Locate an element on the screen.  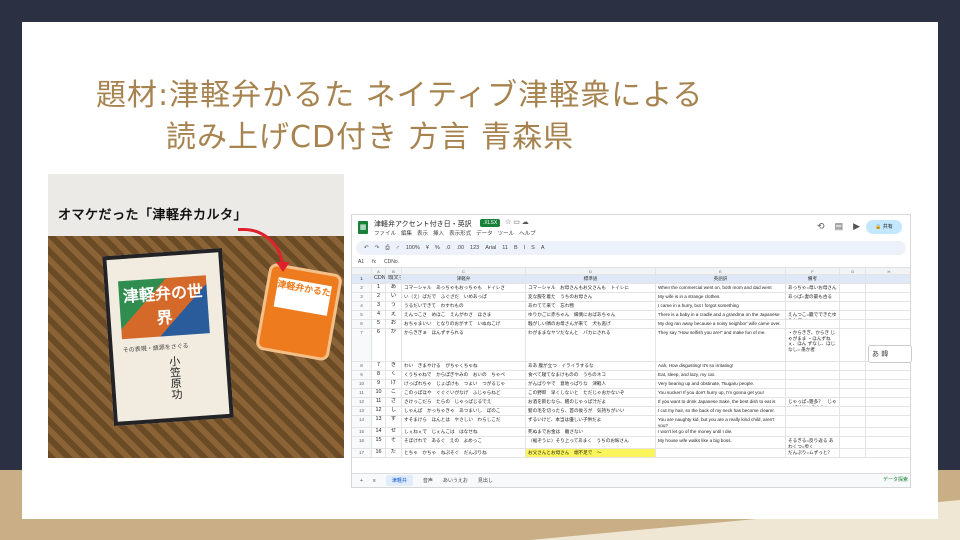
table-cell-tg: おちゃまいい となりのおがすて いぬねこげ is located at coordinates (464, 324).